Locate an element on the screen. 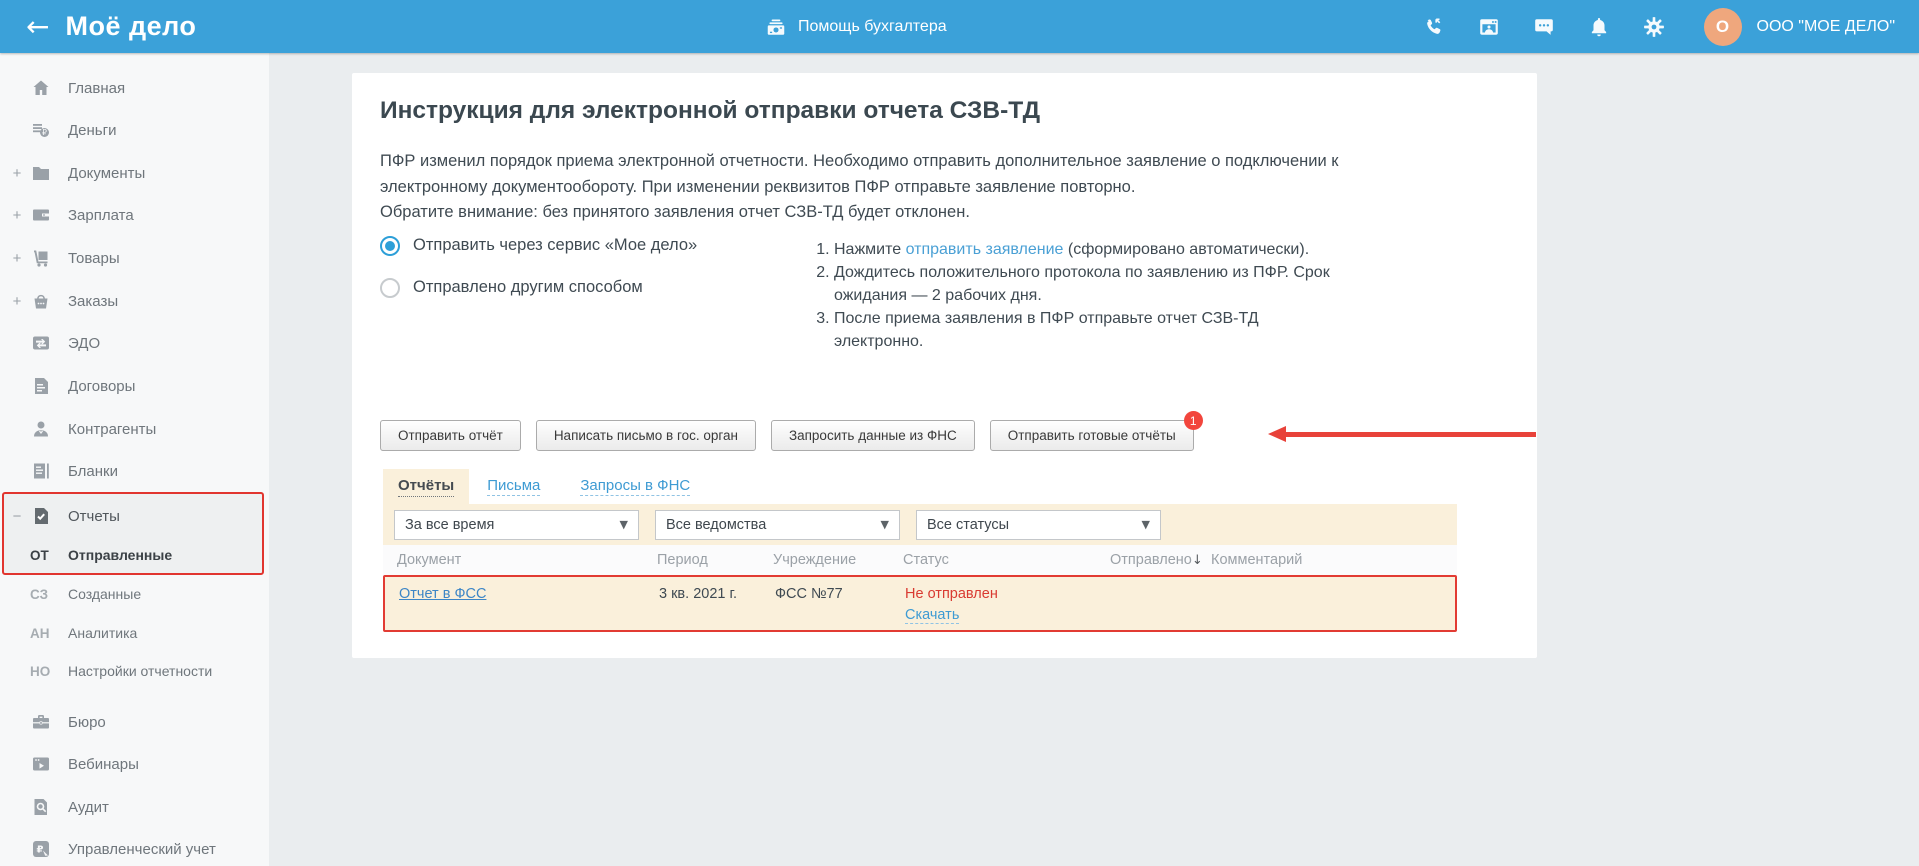  write-letter-button: Написать письмо в гос. орган is located at coordinates (645, 435).